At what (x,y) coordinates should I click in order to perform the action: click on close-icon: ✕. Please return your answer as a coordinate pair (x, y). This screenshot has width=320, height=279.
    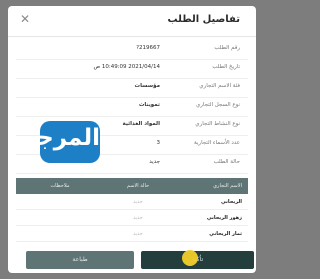
    Looking at the image, I should click on (25, 19).